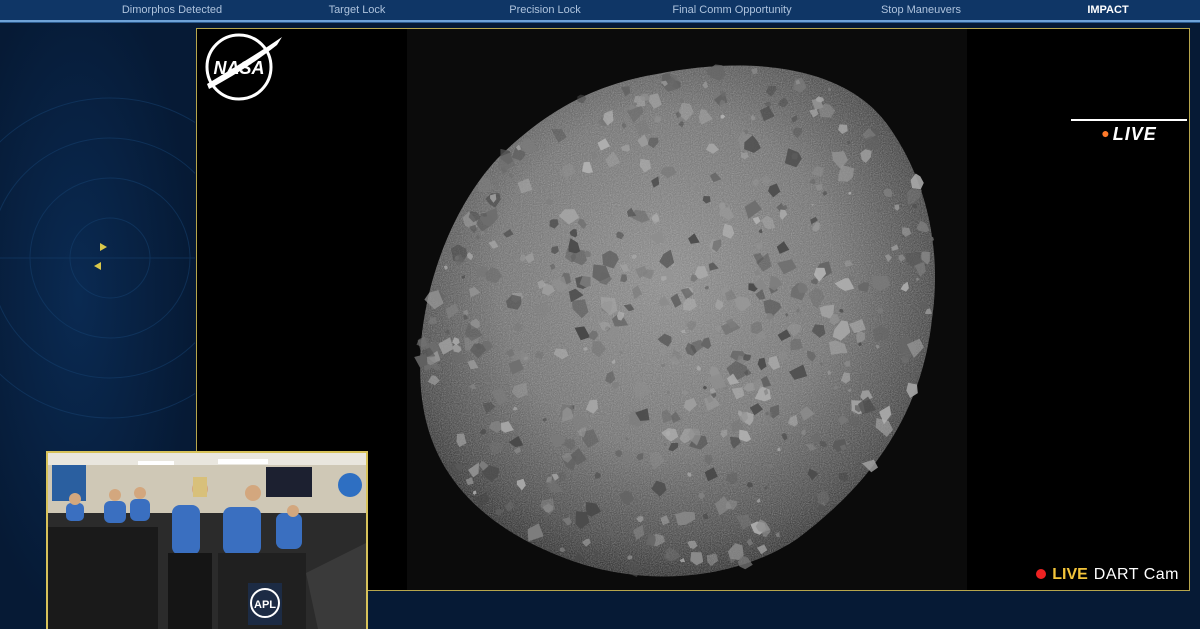  I want to click on hud-right-arrow-icon, so click(103, 247).